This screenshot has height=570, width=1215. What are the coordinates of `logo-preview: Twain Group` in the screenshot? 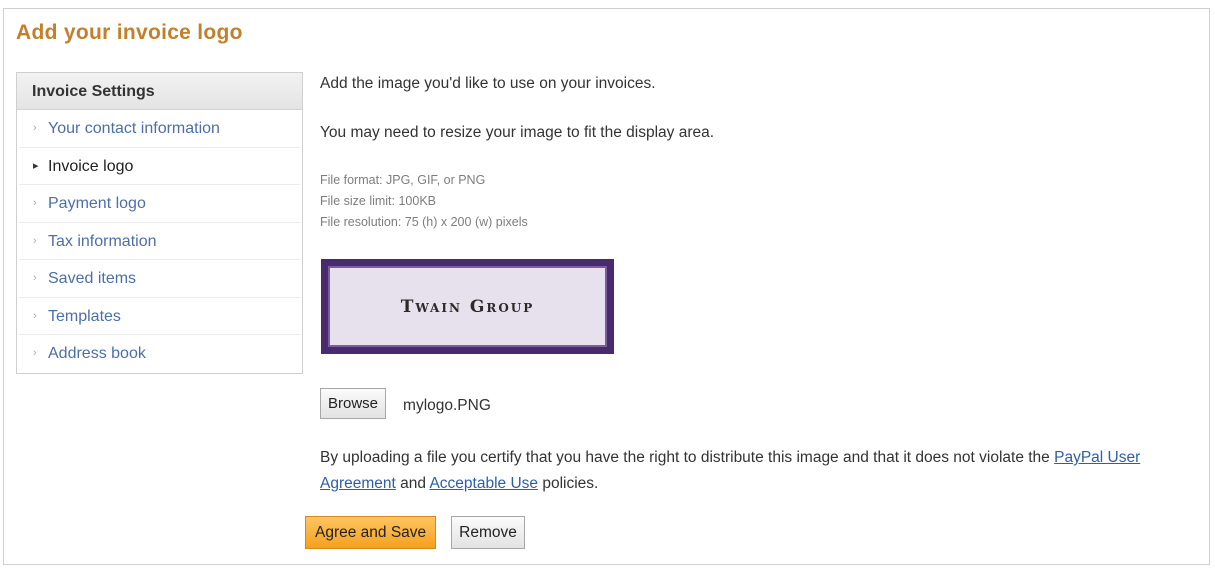 It's located at (467, 306).